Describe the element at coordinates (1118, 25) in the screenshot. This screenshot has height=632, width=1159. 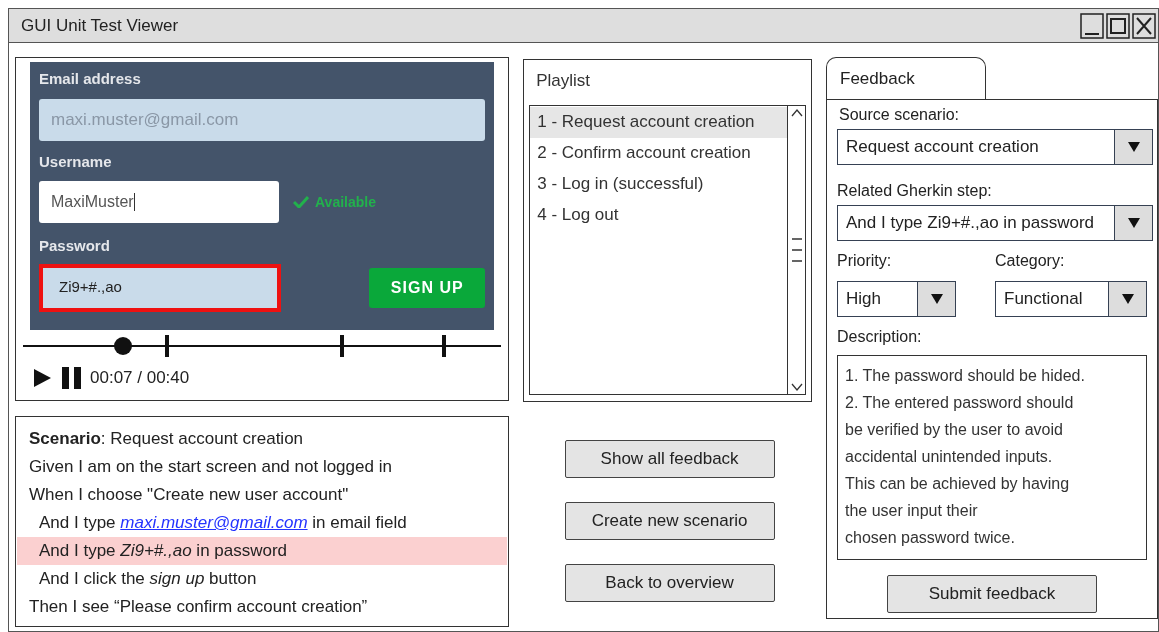
I see `maximize-icon` at that location.